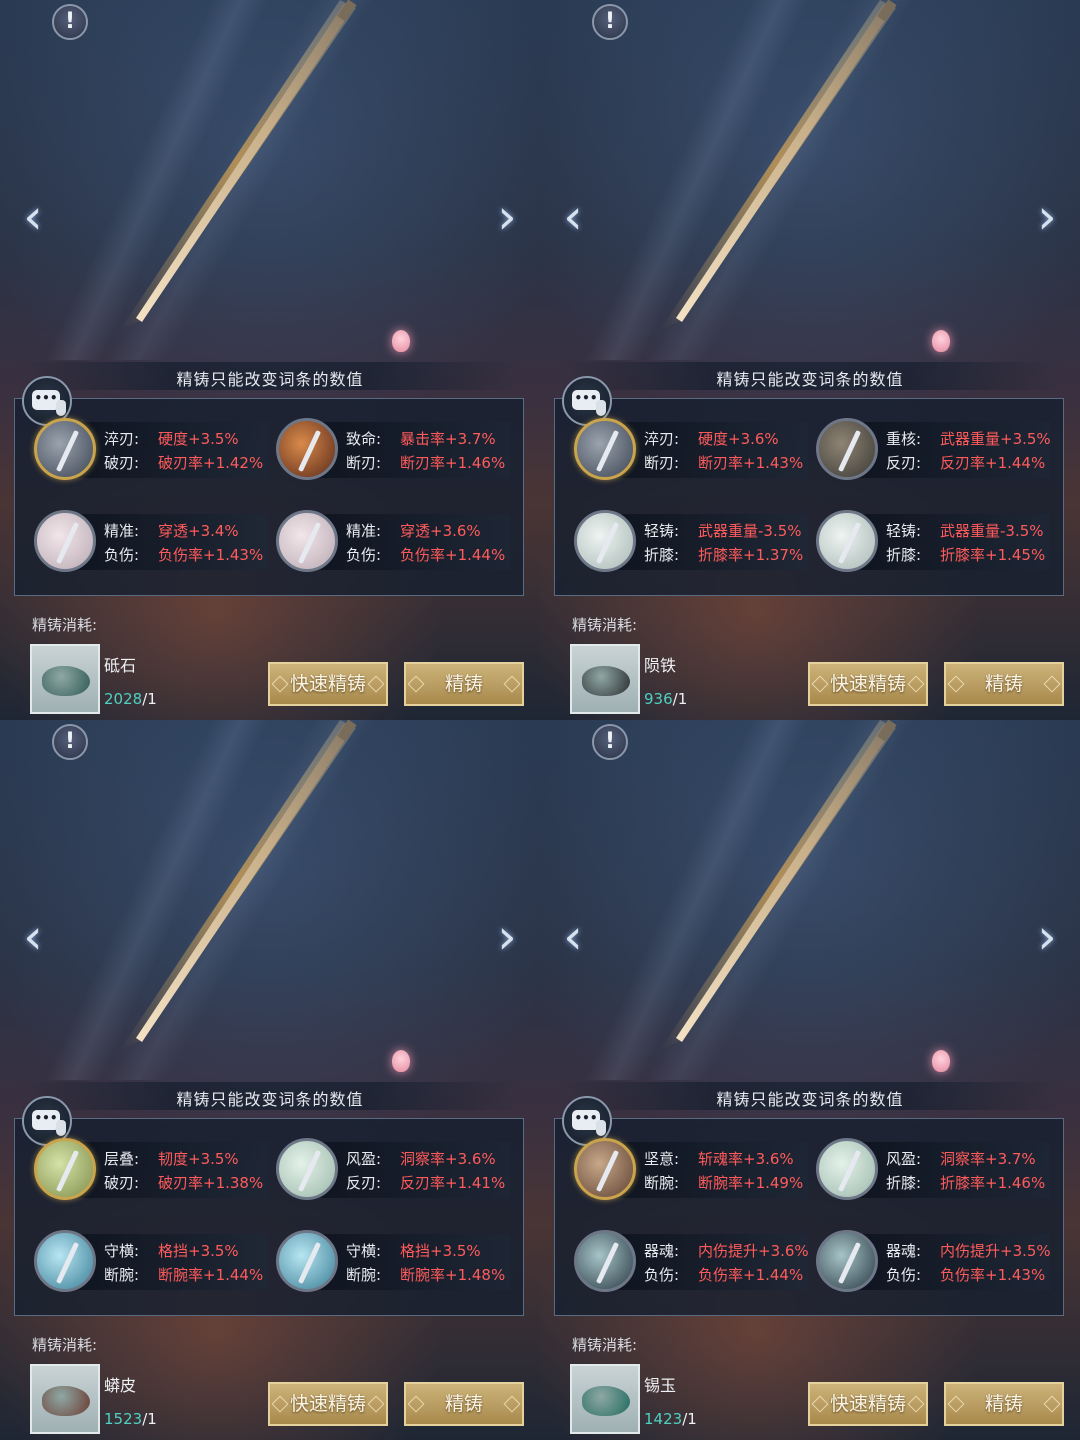 The image size is (1080, 1440). Describe the element at coordinates (934, 1170) in the screenshot. I see `attribute-entry: 风盈: 洞察率+3.7% 折膝: 折膝率+1.46%` at that location.